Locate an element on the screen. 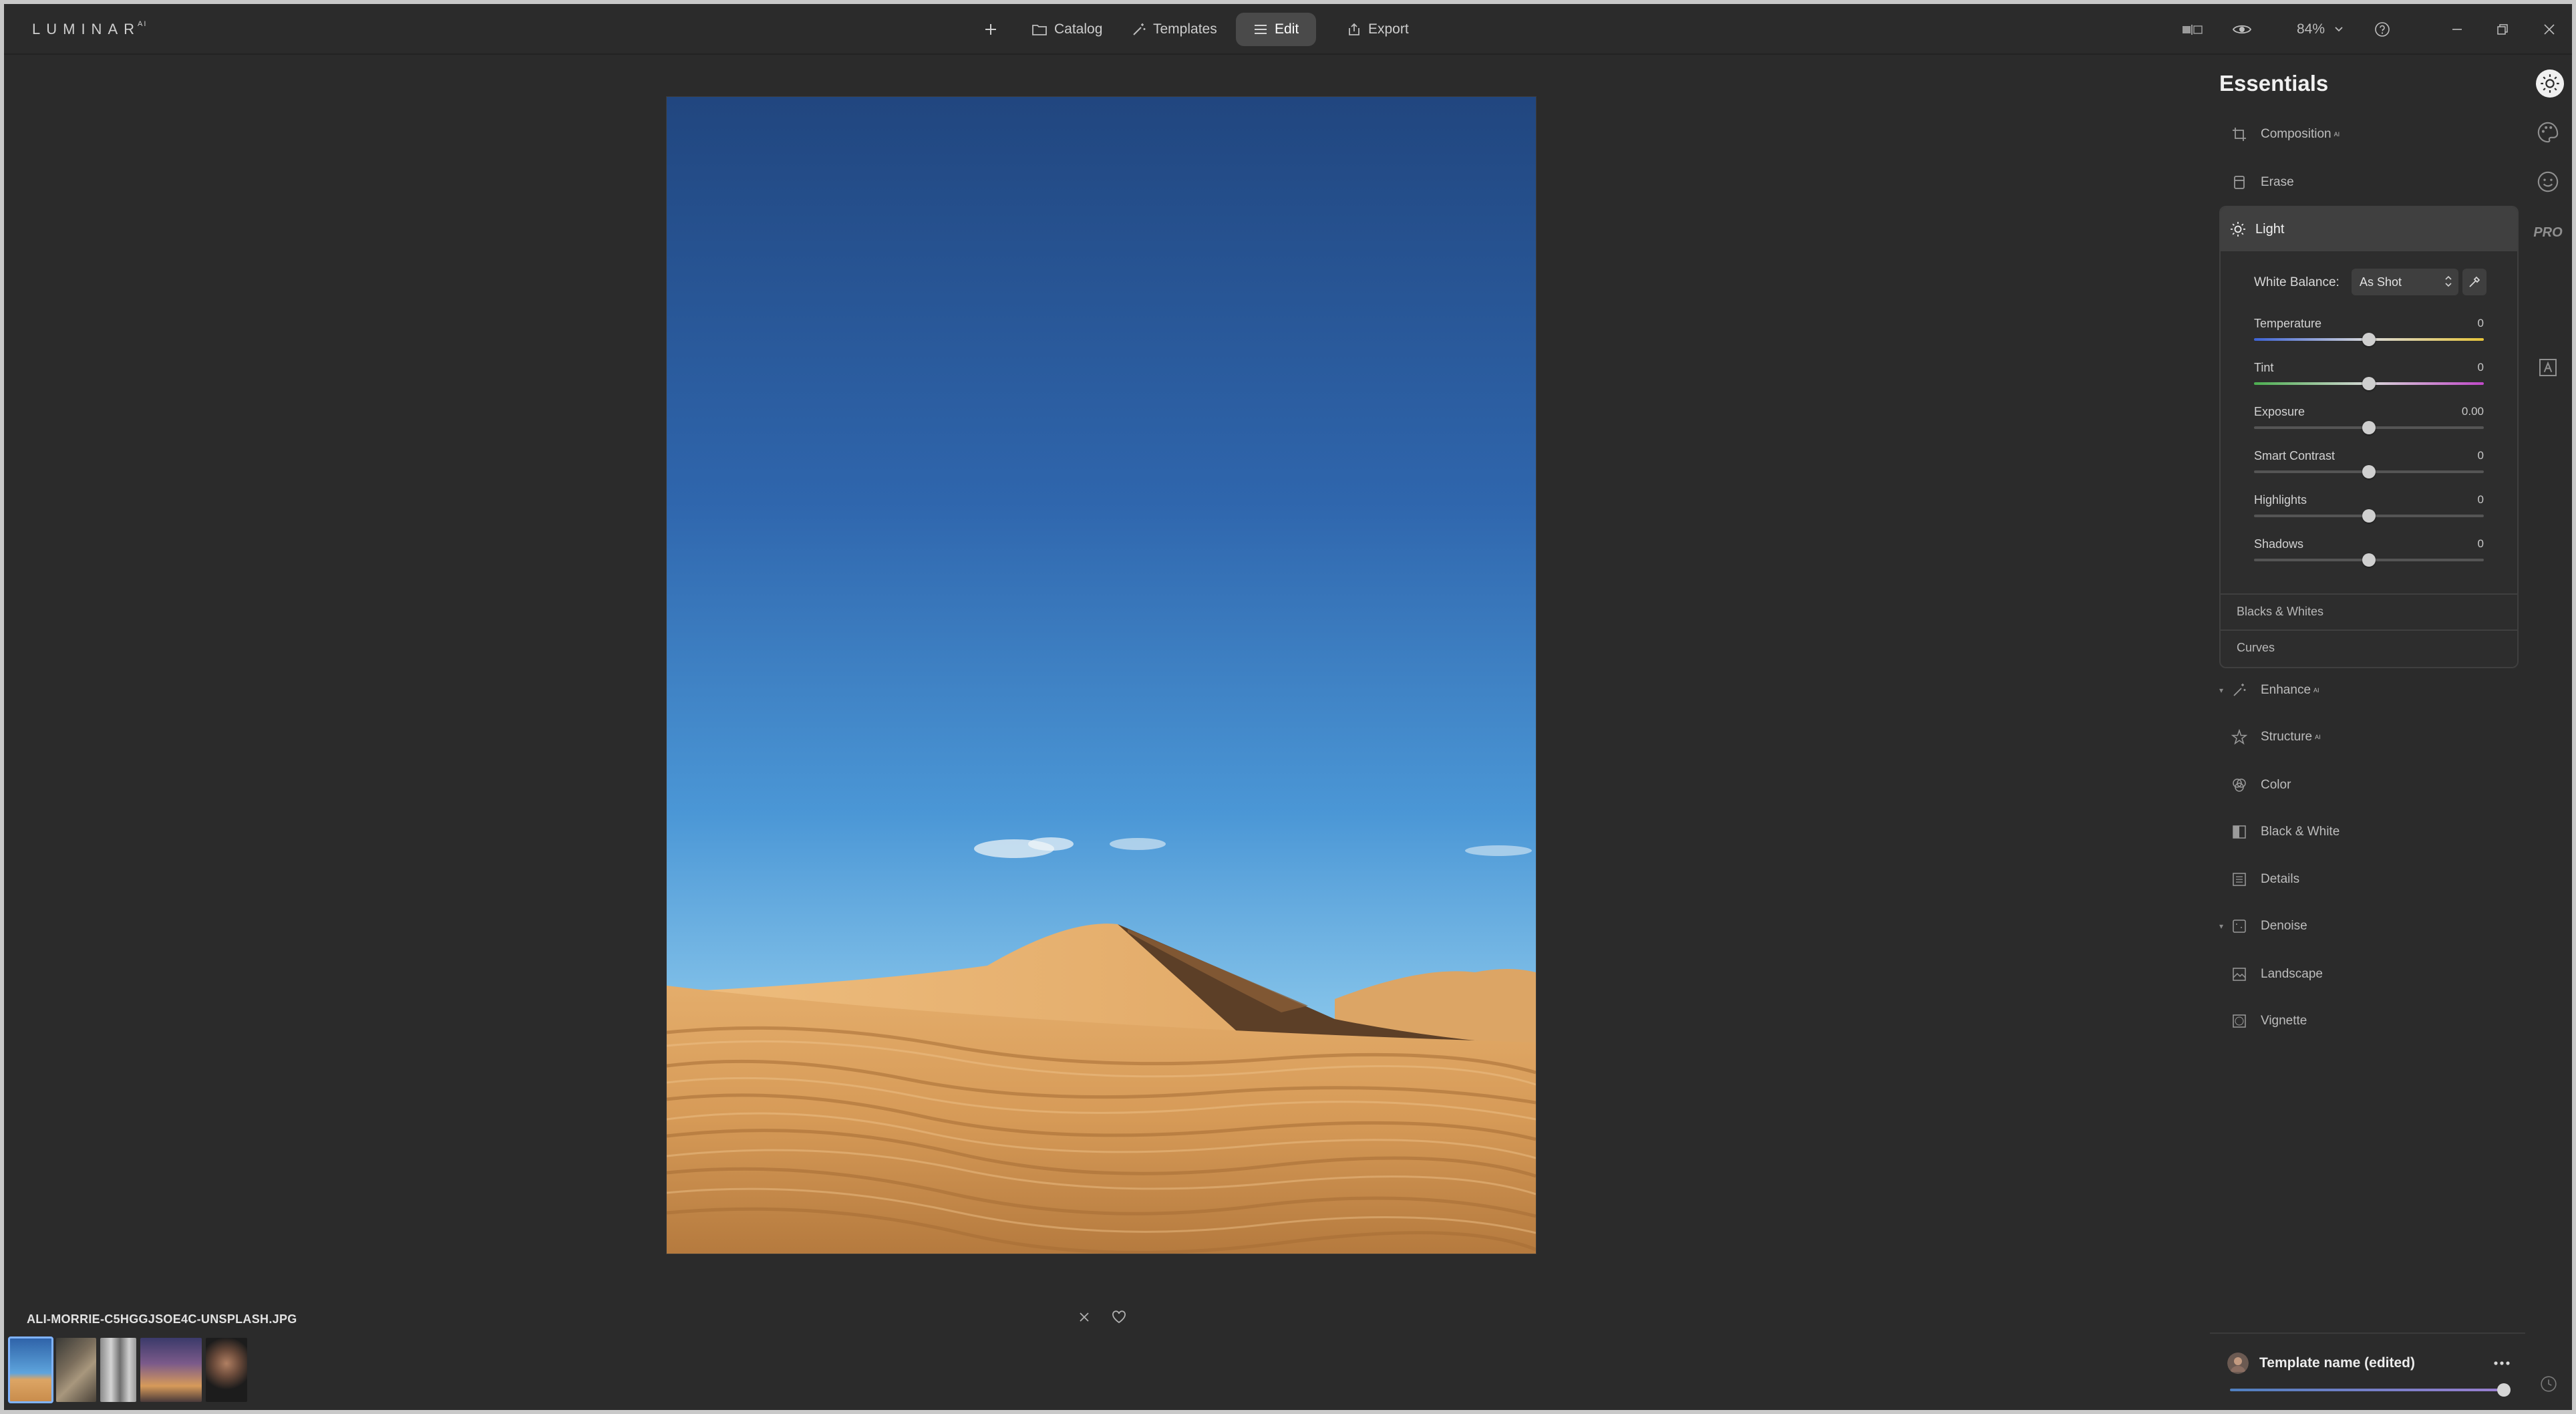  chevron-down-icon is located at coordinates (2339, 29).